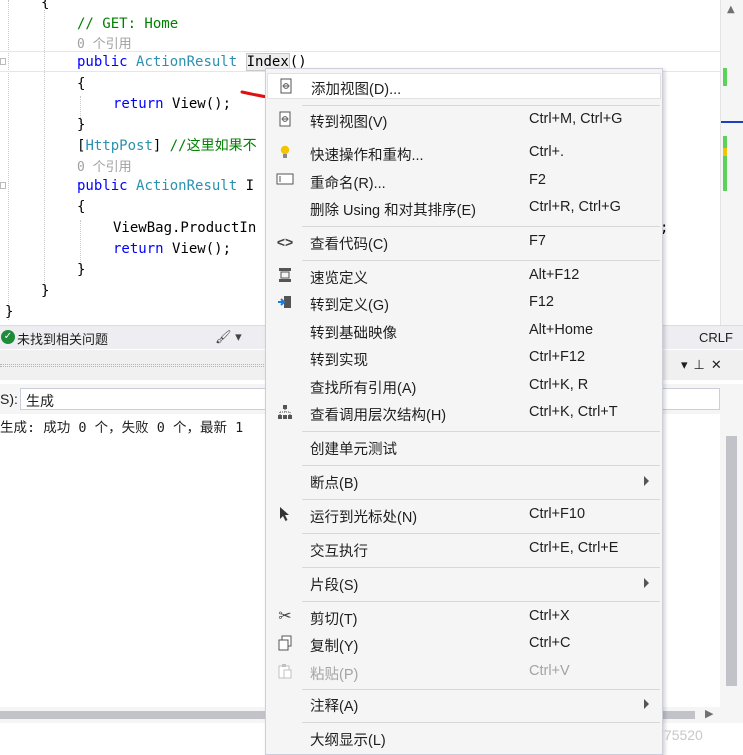 This screenshot has height=755, width=743. Describe the element at coordinates (464, 303) in the screenshot. I see `menu-item-go-to-definition: 转到定义(G) F12` at that location.